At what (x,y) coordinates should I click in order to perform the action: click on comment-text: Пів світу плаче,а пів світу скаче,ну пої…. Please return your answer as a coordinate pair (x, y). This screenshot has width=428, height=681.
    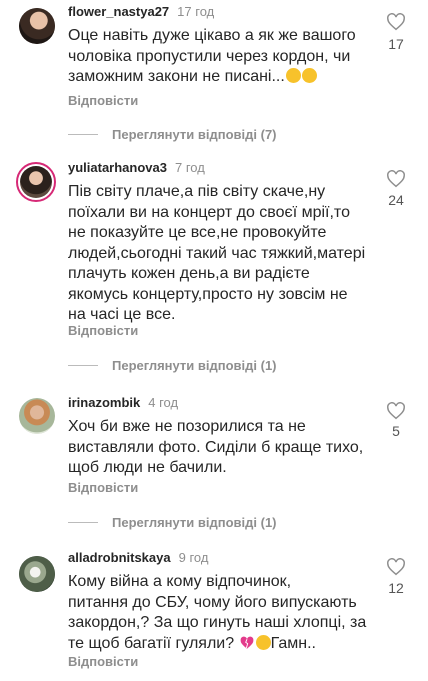
    Looking at the image, I should click on (217, 253).